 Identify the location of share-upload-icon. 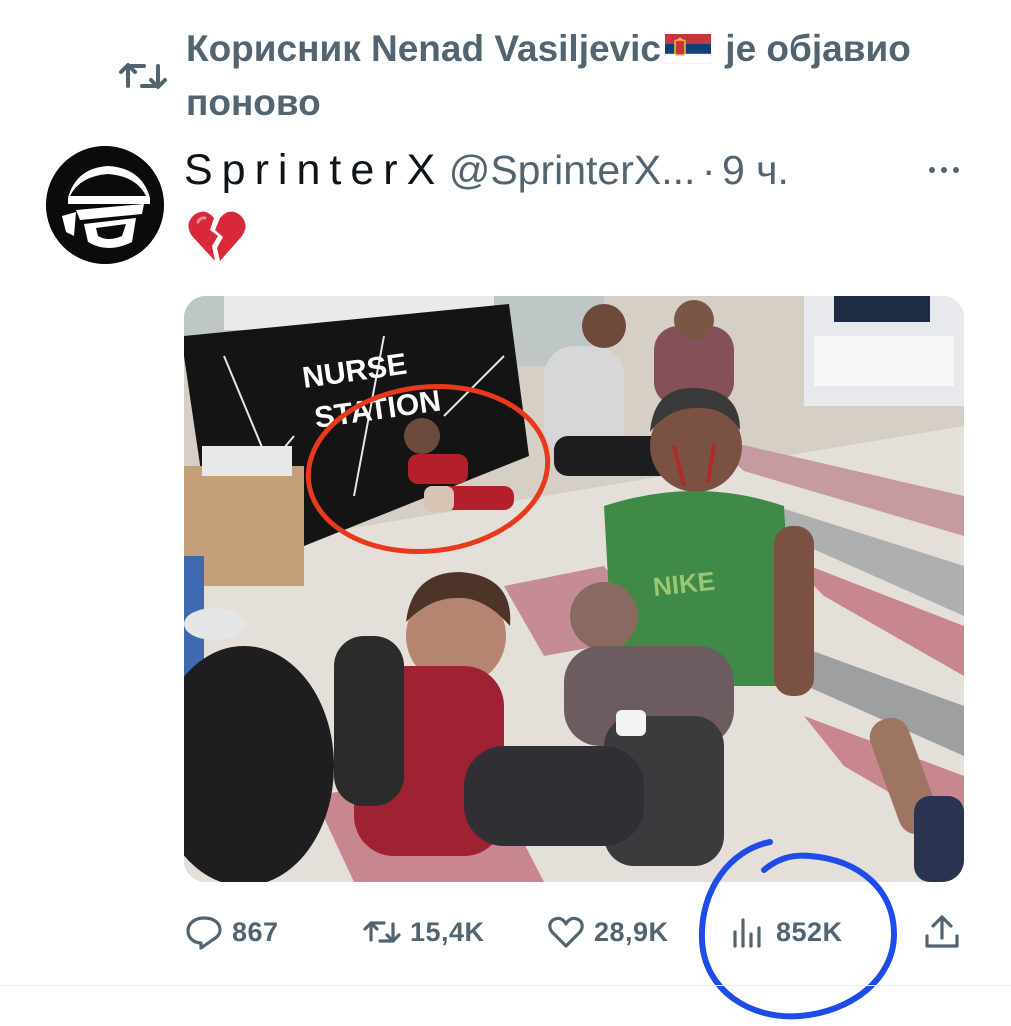
(942, 931).